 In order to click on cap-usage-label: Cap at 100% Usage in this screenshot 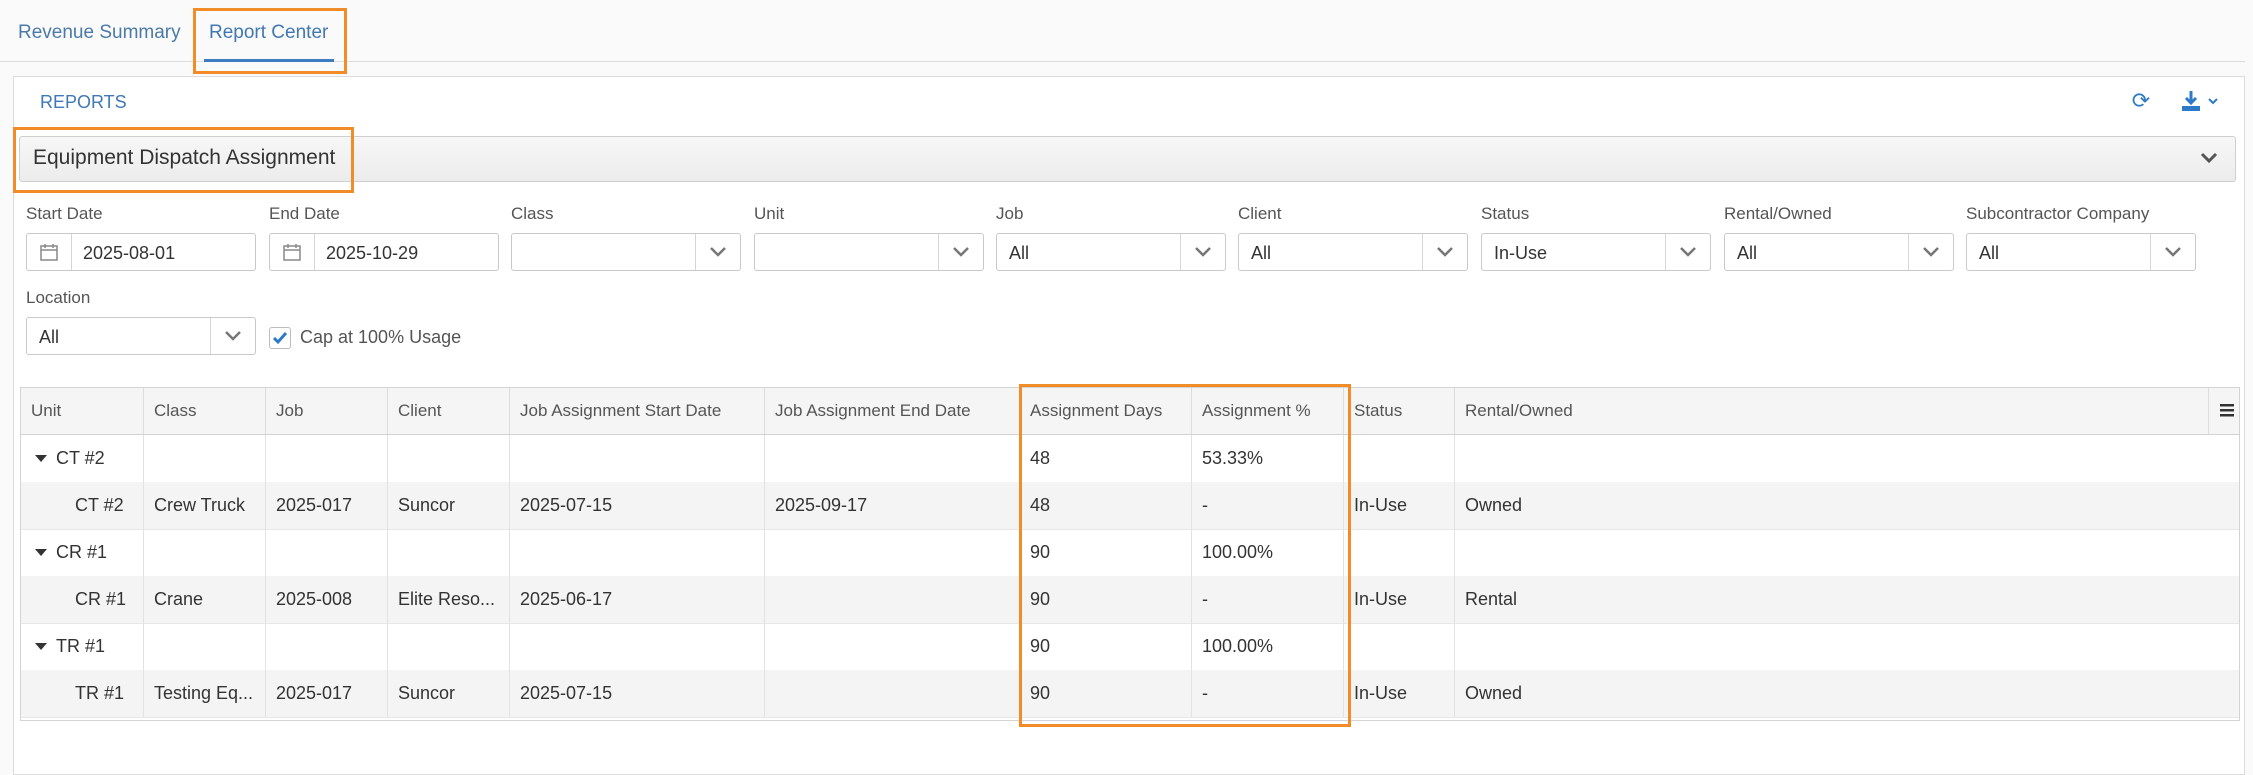, I will do `click(380, 337)`.